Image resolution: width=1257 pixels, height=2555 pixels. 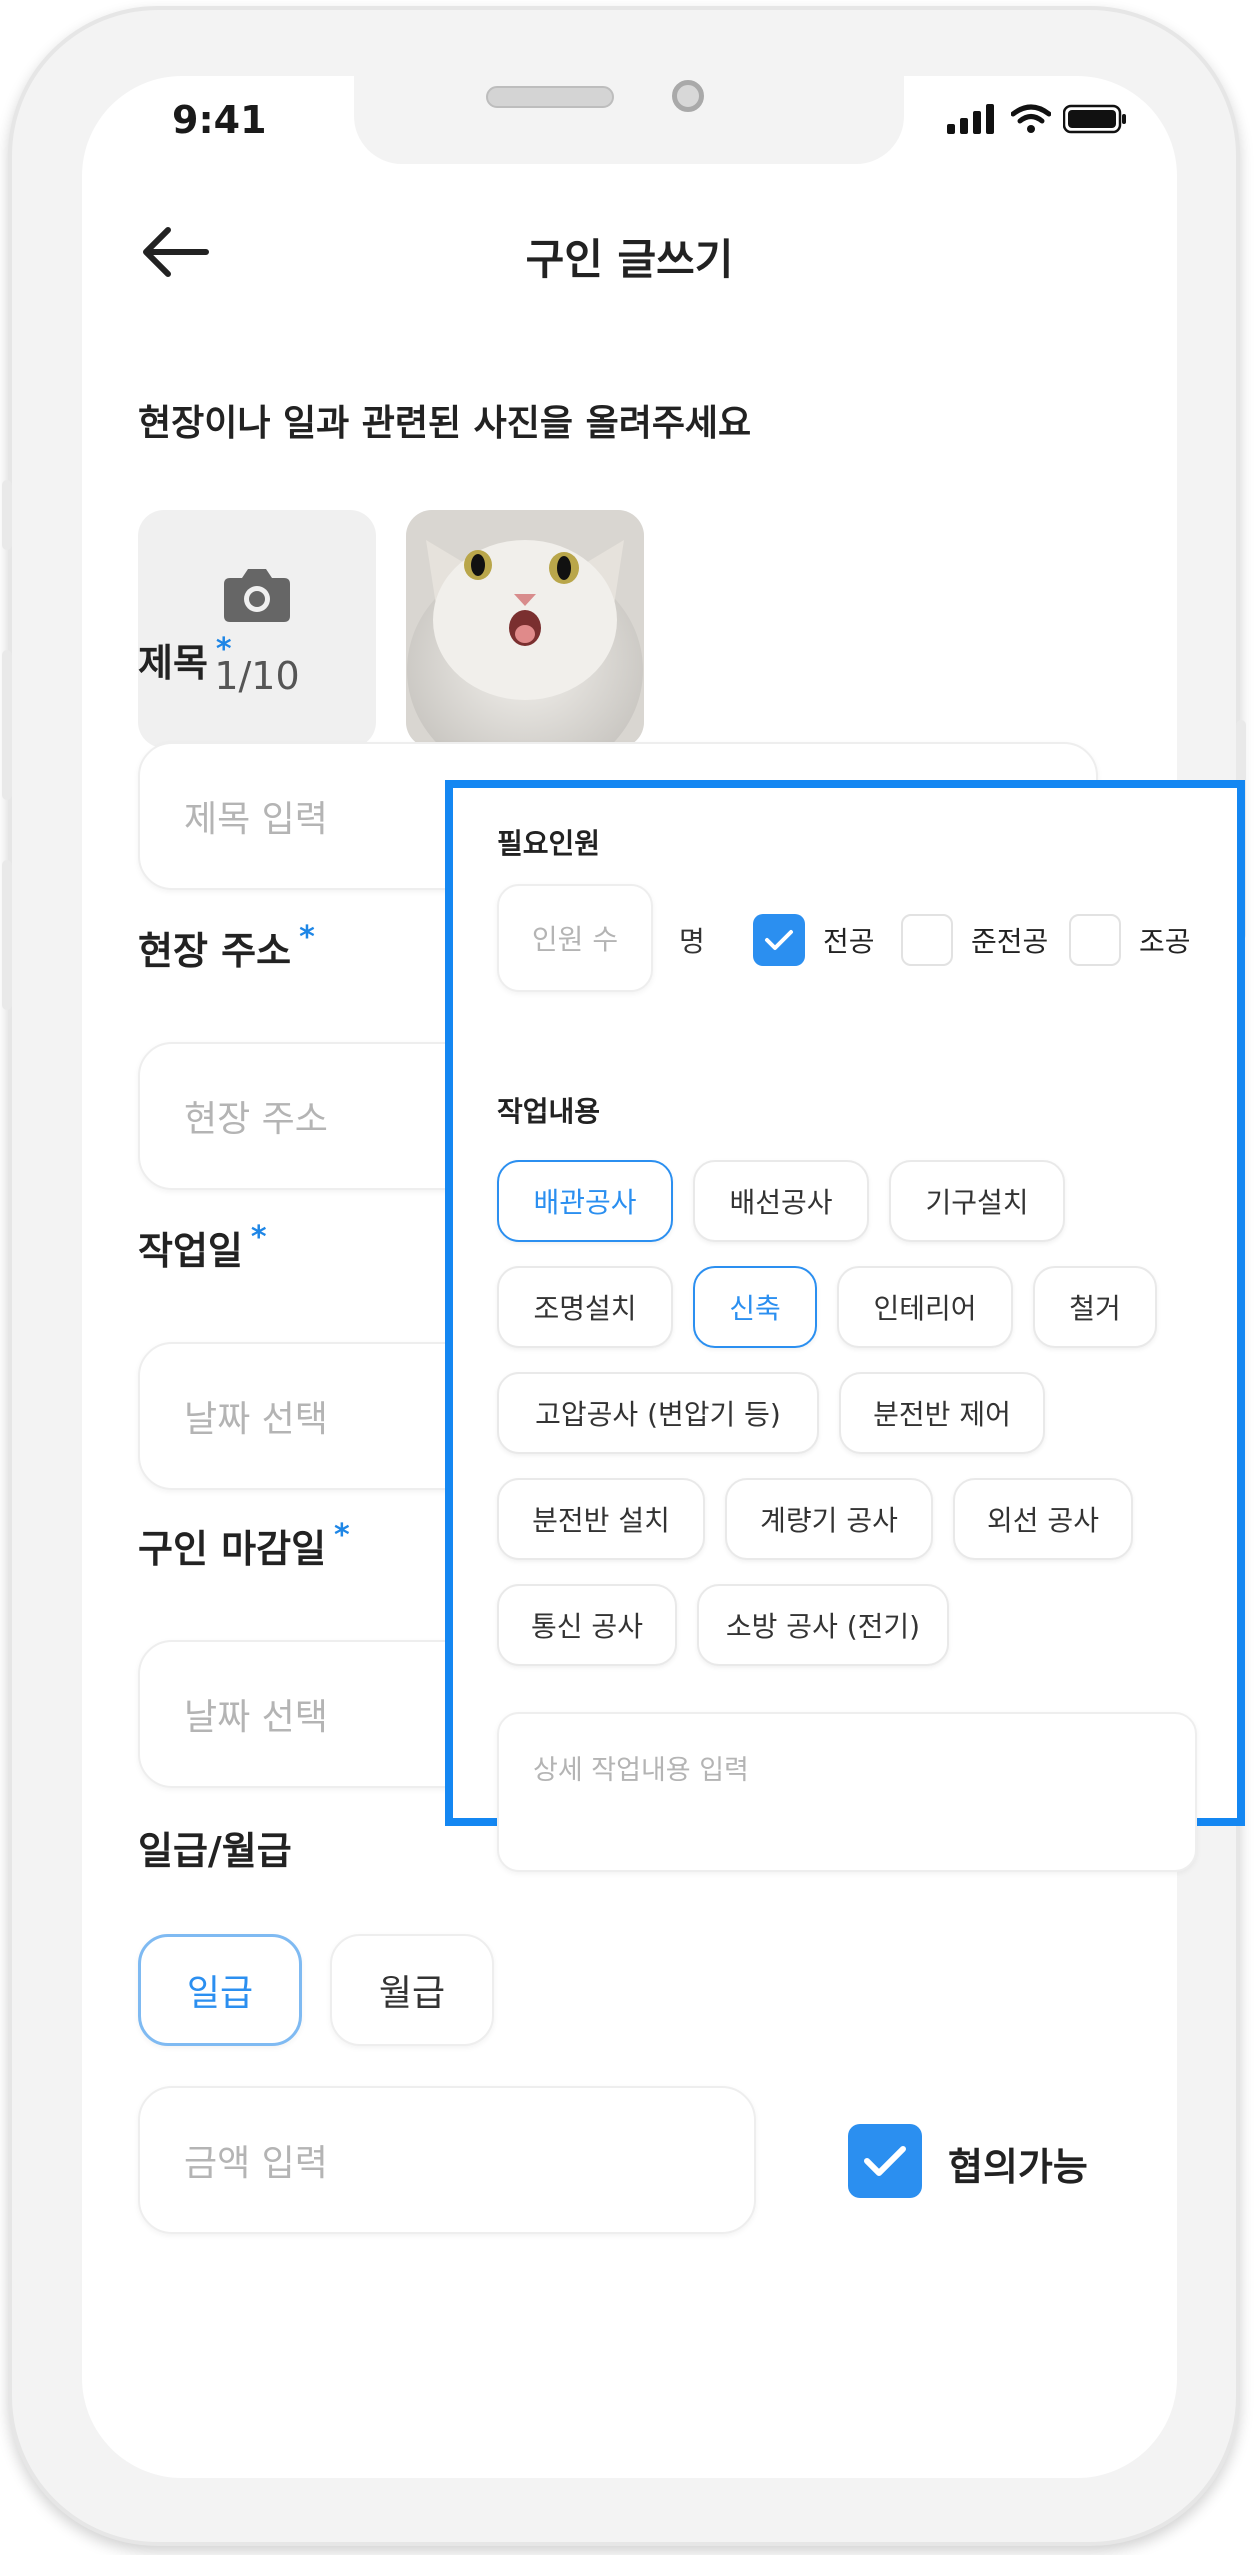 I want to click on work-chip: 기구설치, so click(x=977, y=1201).